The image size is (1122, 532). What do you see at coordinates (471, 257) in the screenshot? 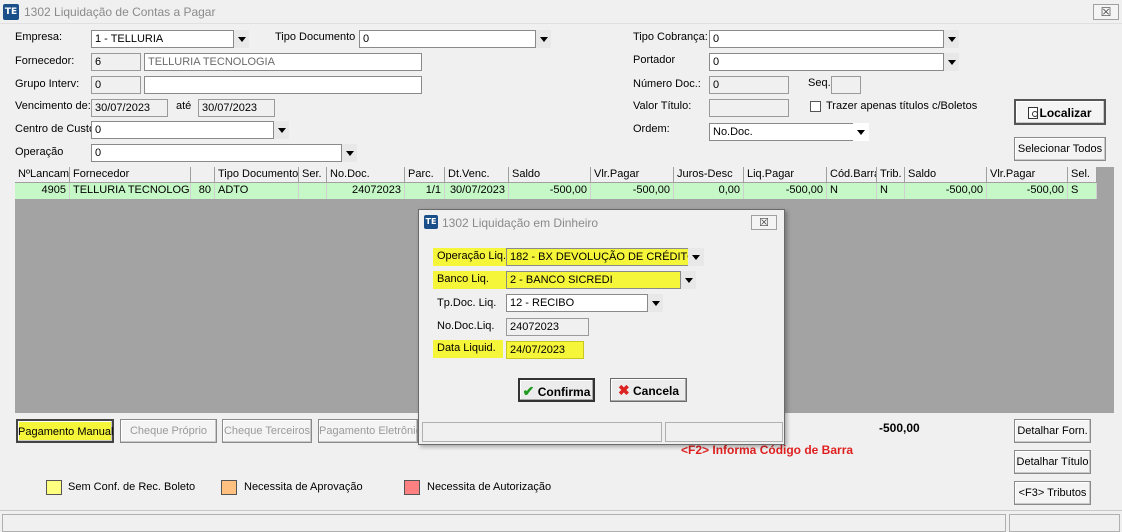
I see `operacao-liq-label: Operação Liq.` at bounding box center [471, 257].